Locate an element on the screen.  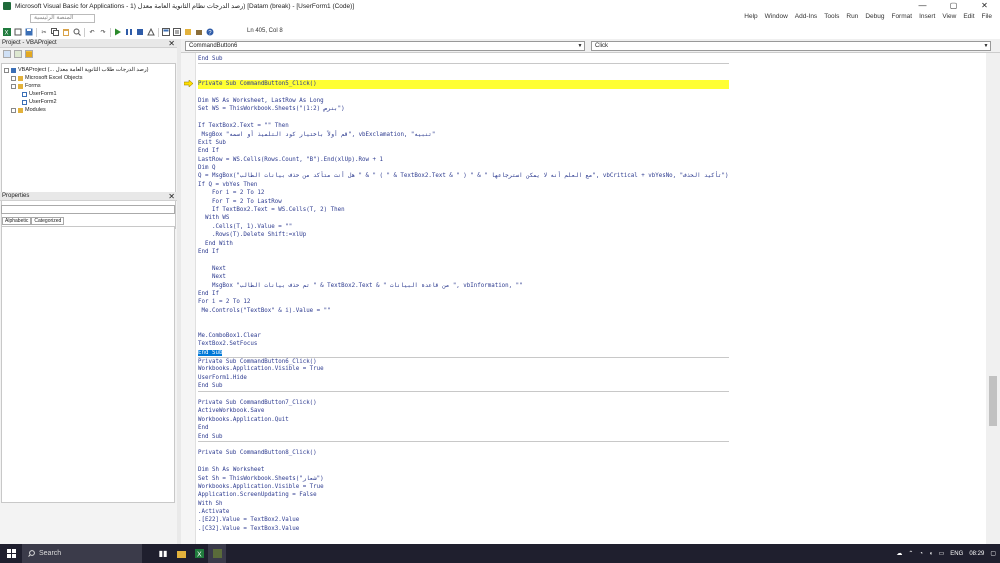
taskbar-search: Search is located at coordinates (82, 553).